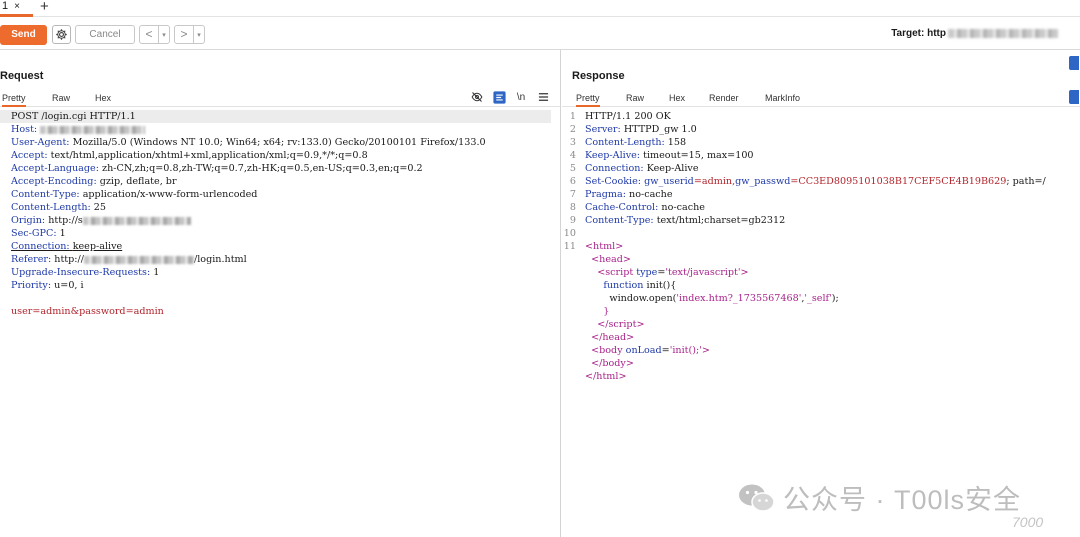 The image size is (1080, 537). What do you see at coordinates (47, 194) in the screenshot?
I see `code-token: Content-Type:` at bounding box center [47, 194].